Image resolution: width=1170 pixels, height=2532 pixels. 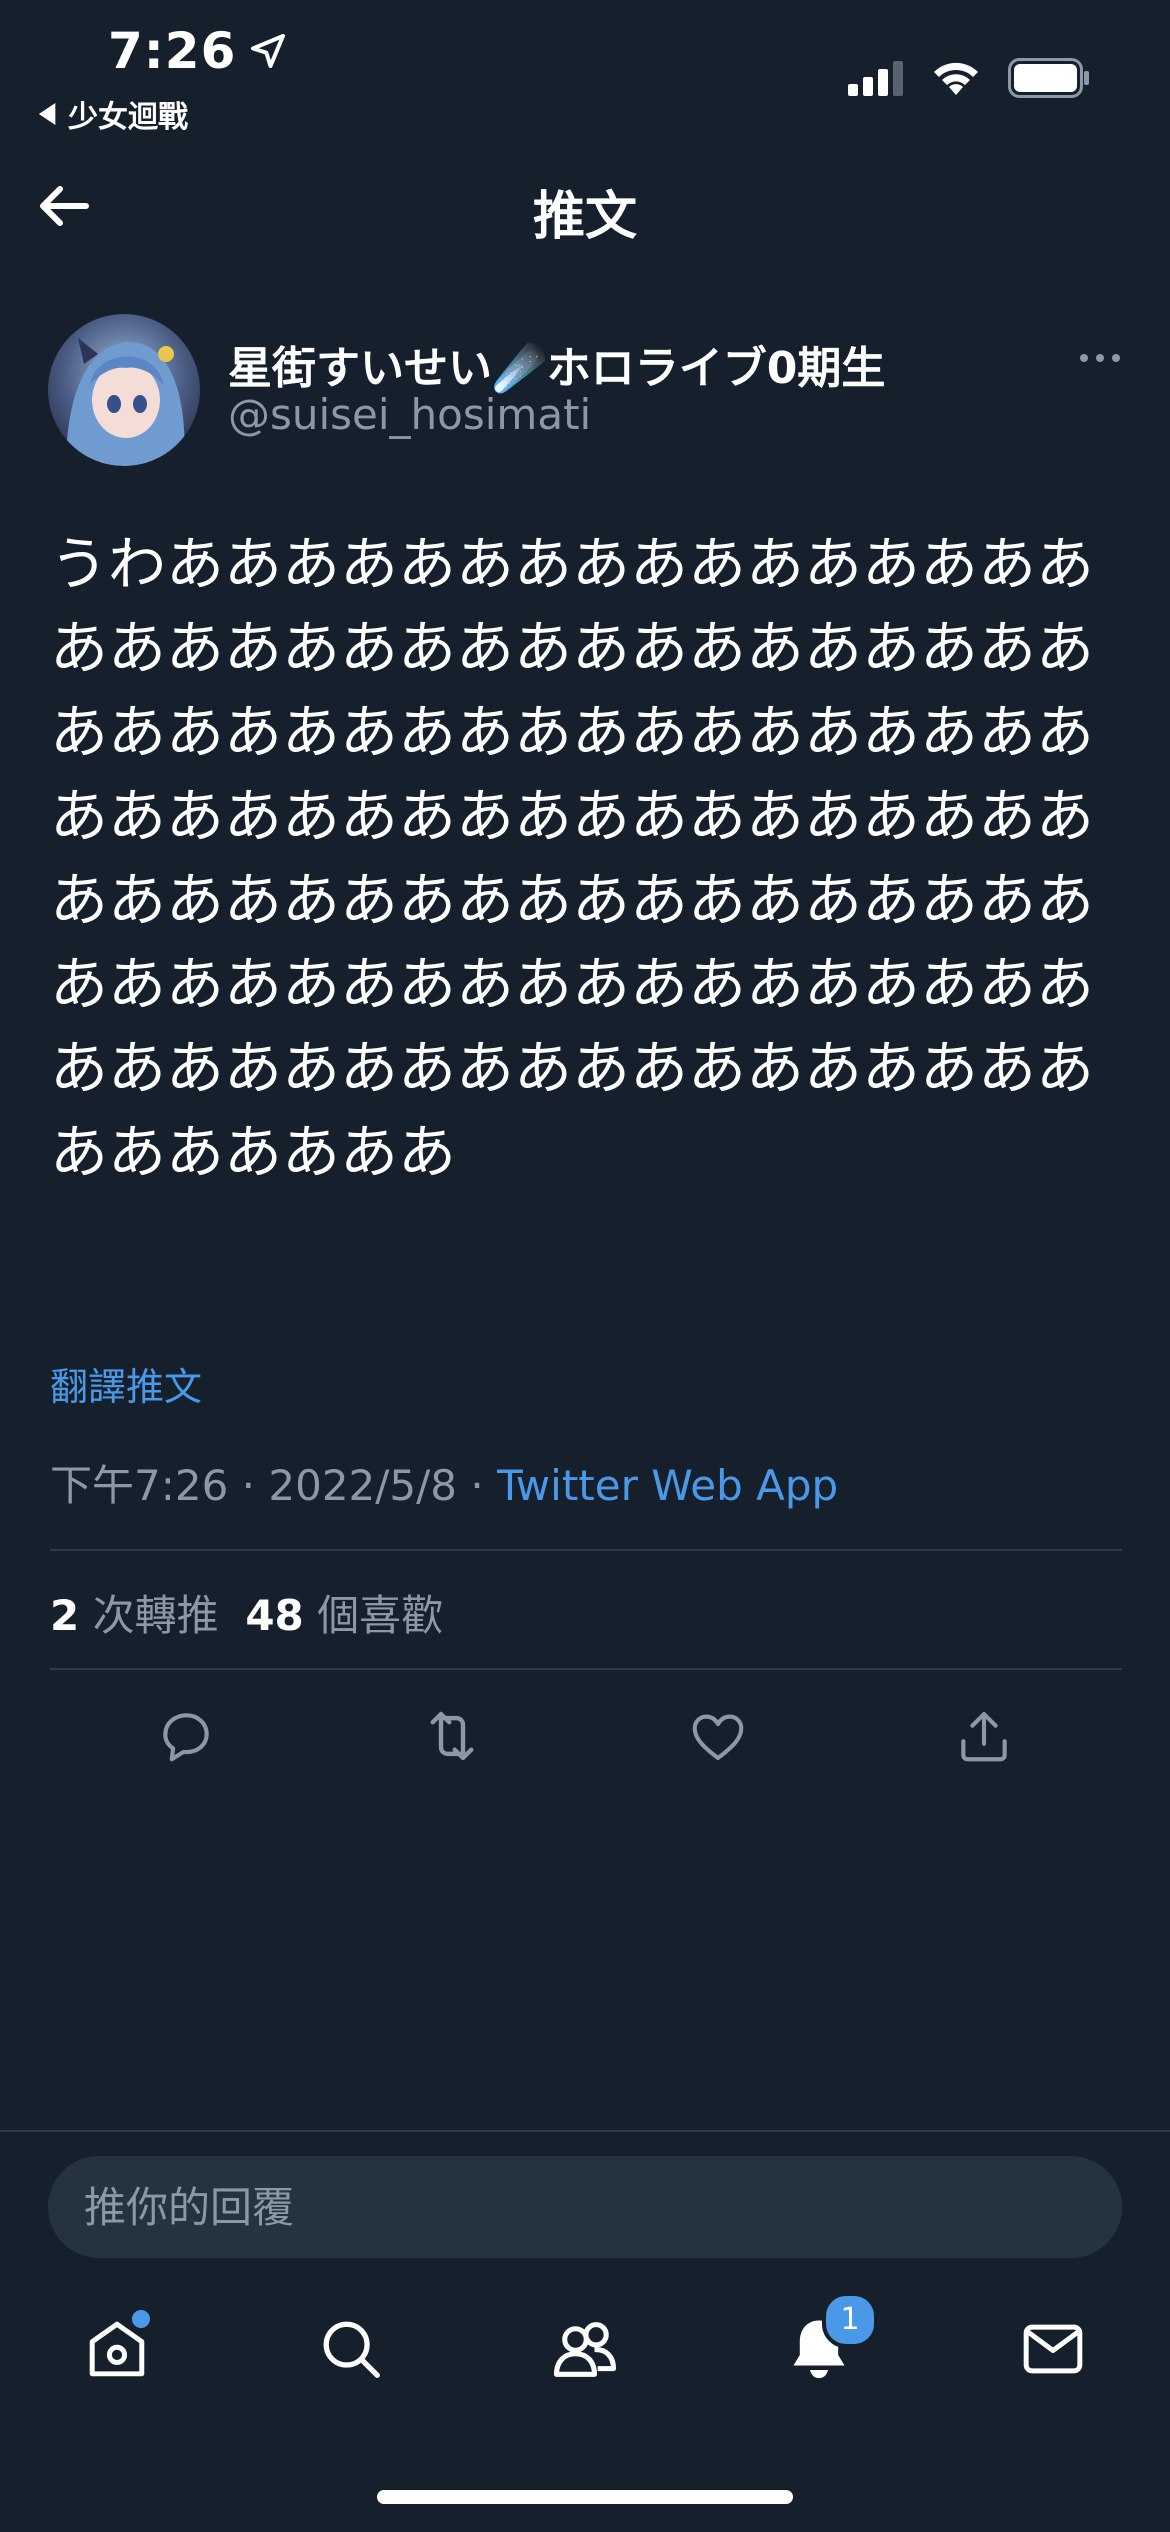 What do you see at coordinates (850, 2320) in the screenshot?
I see `notifications-badge: 1` at bounding box center [850, 2320].